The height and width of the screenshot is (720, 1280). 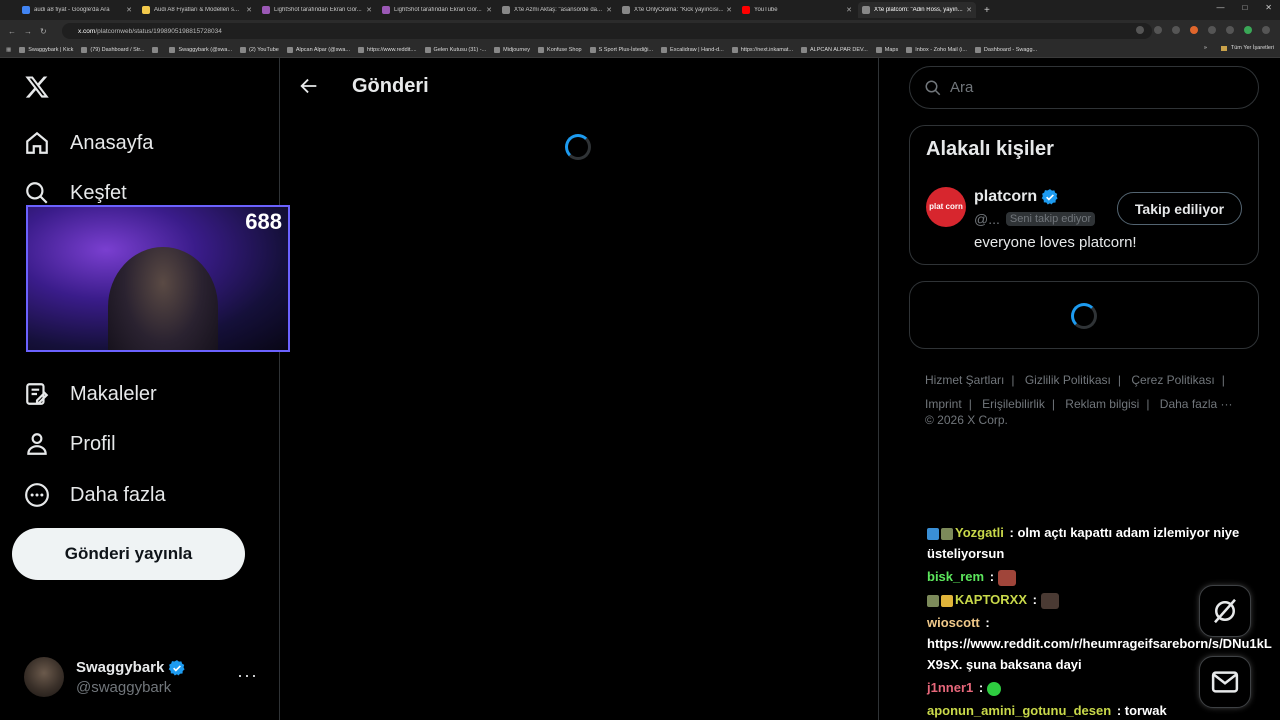 What do you see at coordinates (12, 31) in the screenshot?
I see `back-nav-icon: ←` at bounding box center [12, 31].